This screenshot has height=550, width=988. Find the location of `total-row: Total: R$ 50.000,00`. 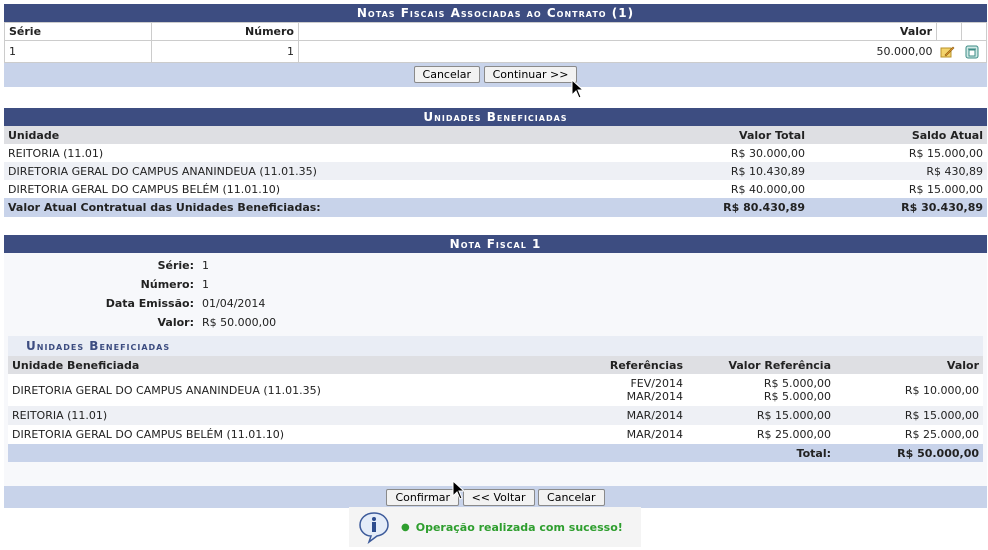

total-row: Total: R$ 50.000,00 is located at coordinates (495, 453).